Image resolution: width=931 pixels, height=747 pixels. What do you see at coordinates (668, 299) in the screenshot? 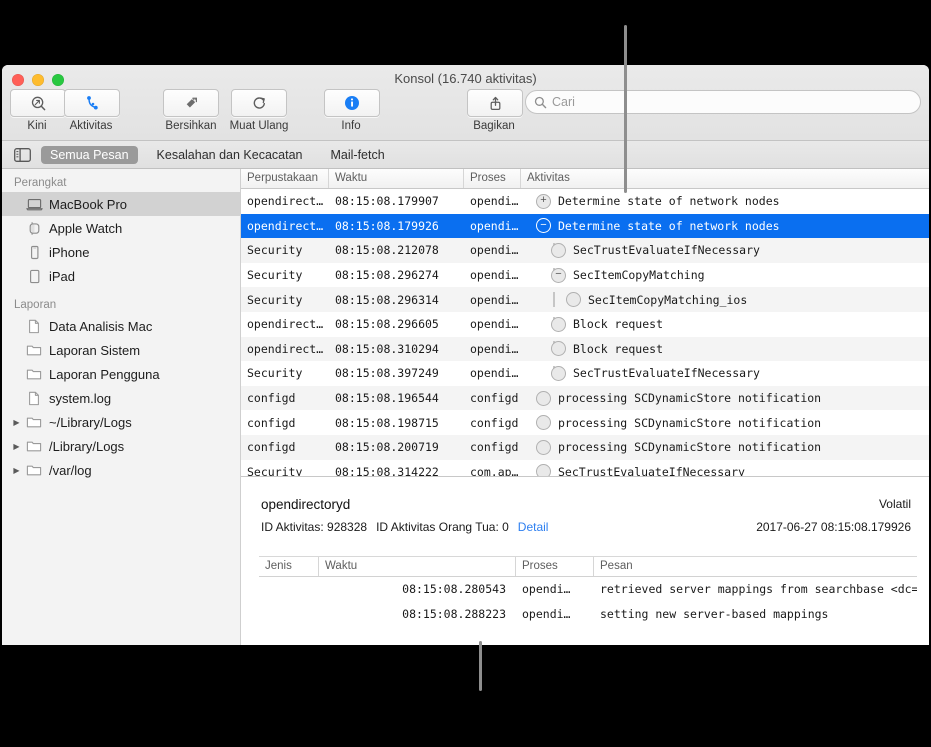
I see `activity-text: SecItemCopyMatching_ios` at bounding box center [668, 299].